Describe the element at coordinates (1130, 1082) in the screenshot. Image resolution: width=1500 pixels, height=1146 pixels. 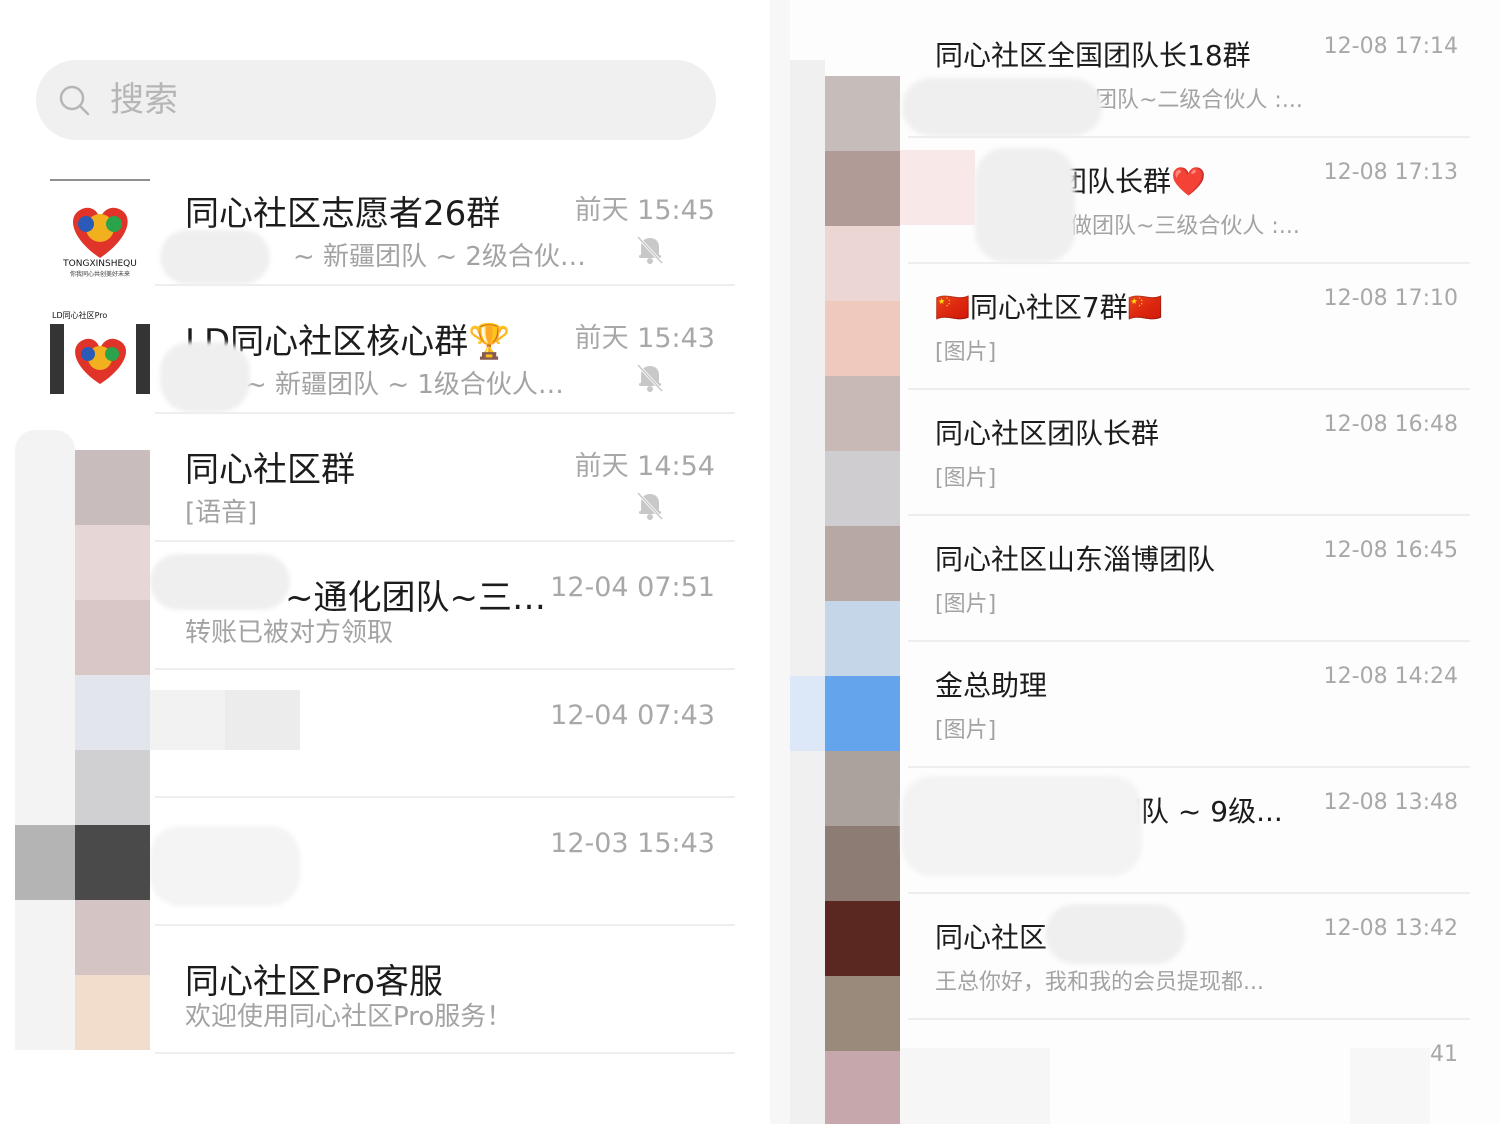
I see `chat-row: 41` at that location.